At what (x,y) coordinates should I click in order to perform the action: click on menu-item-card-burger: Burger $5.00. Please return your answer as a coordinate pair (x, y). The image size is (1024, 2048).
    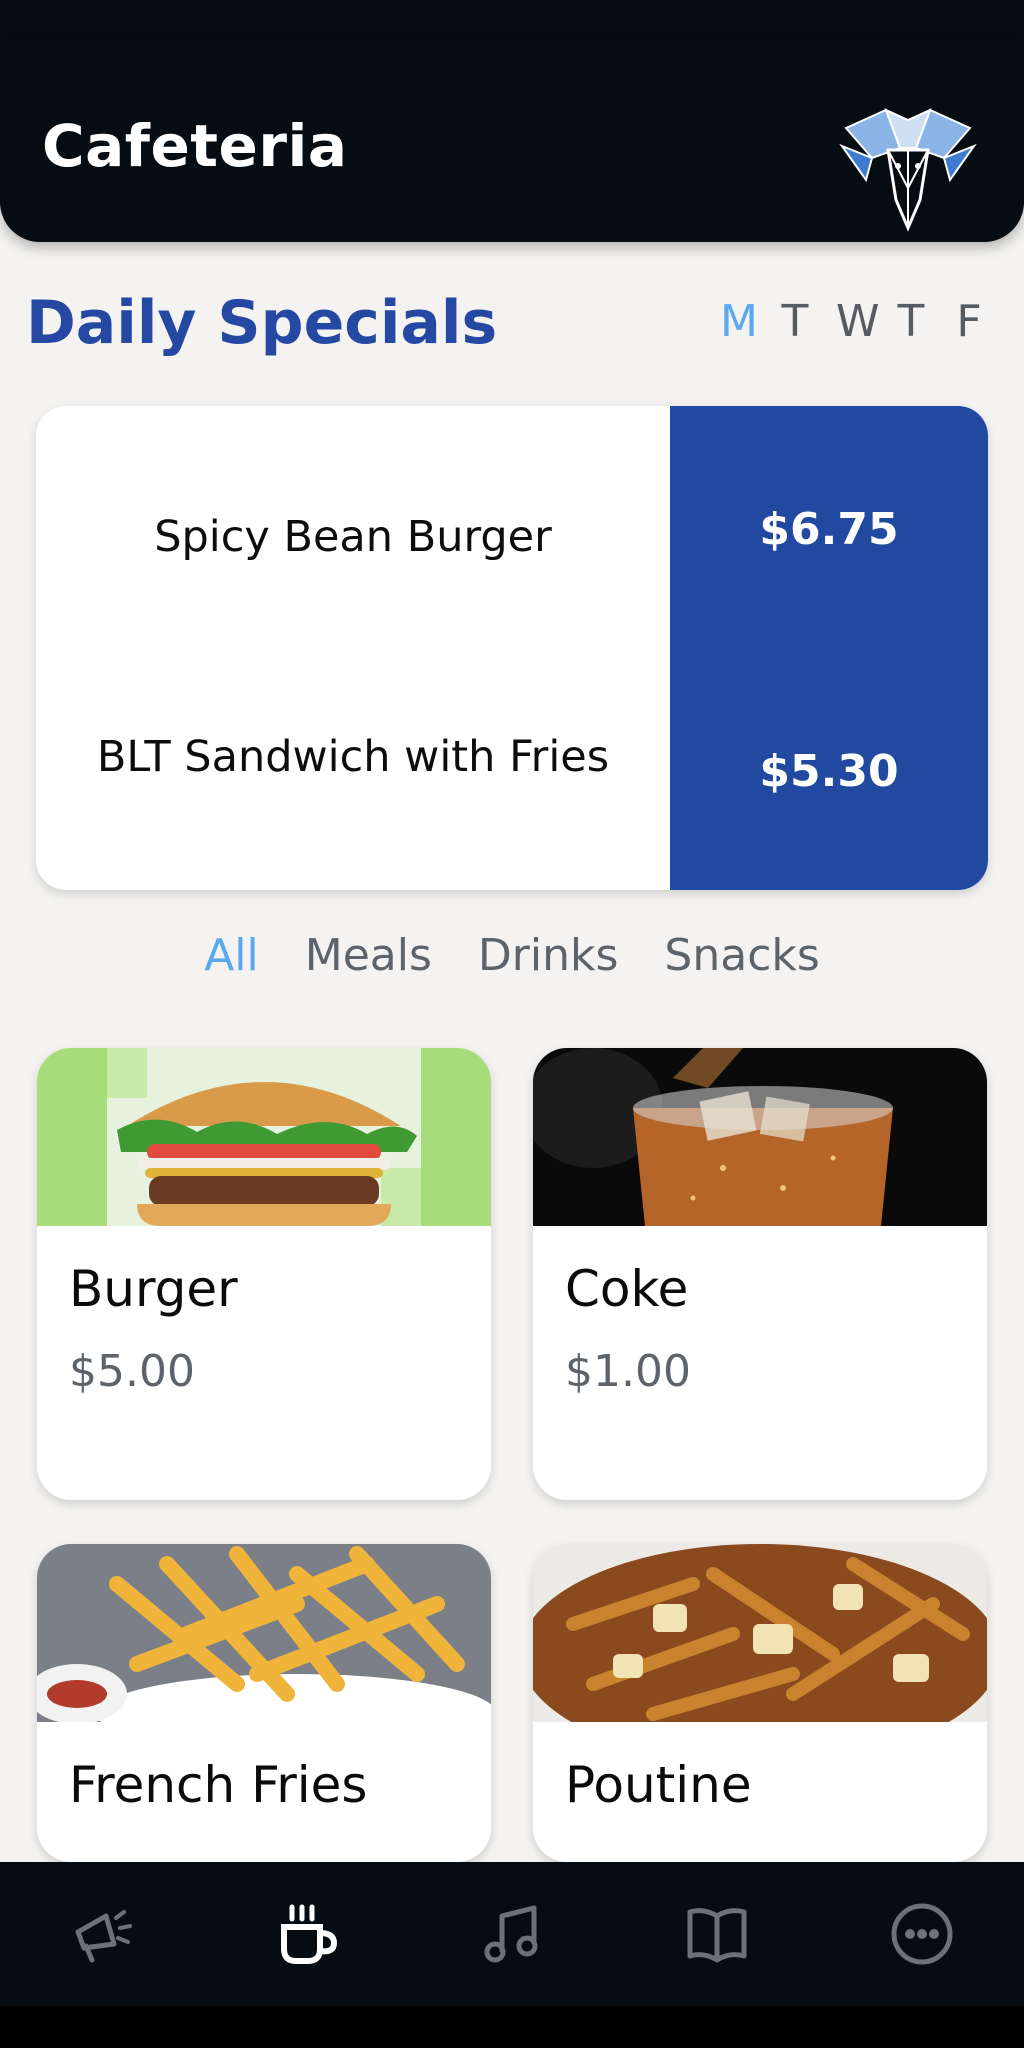
    Looking at the image, I should click on (264, 1274).